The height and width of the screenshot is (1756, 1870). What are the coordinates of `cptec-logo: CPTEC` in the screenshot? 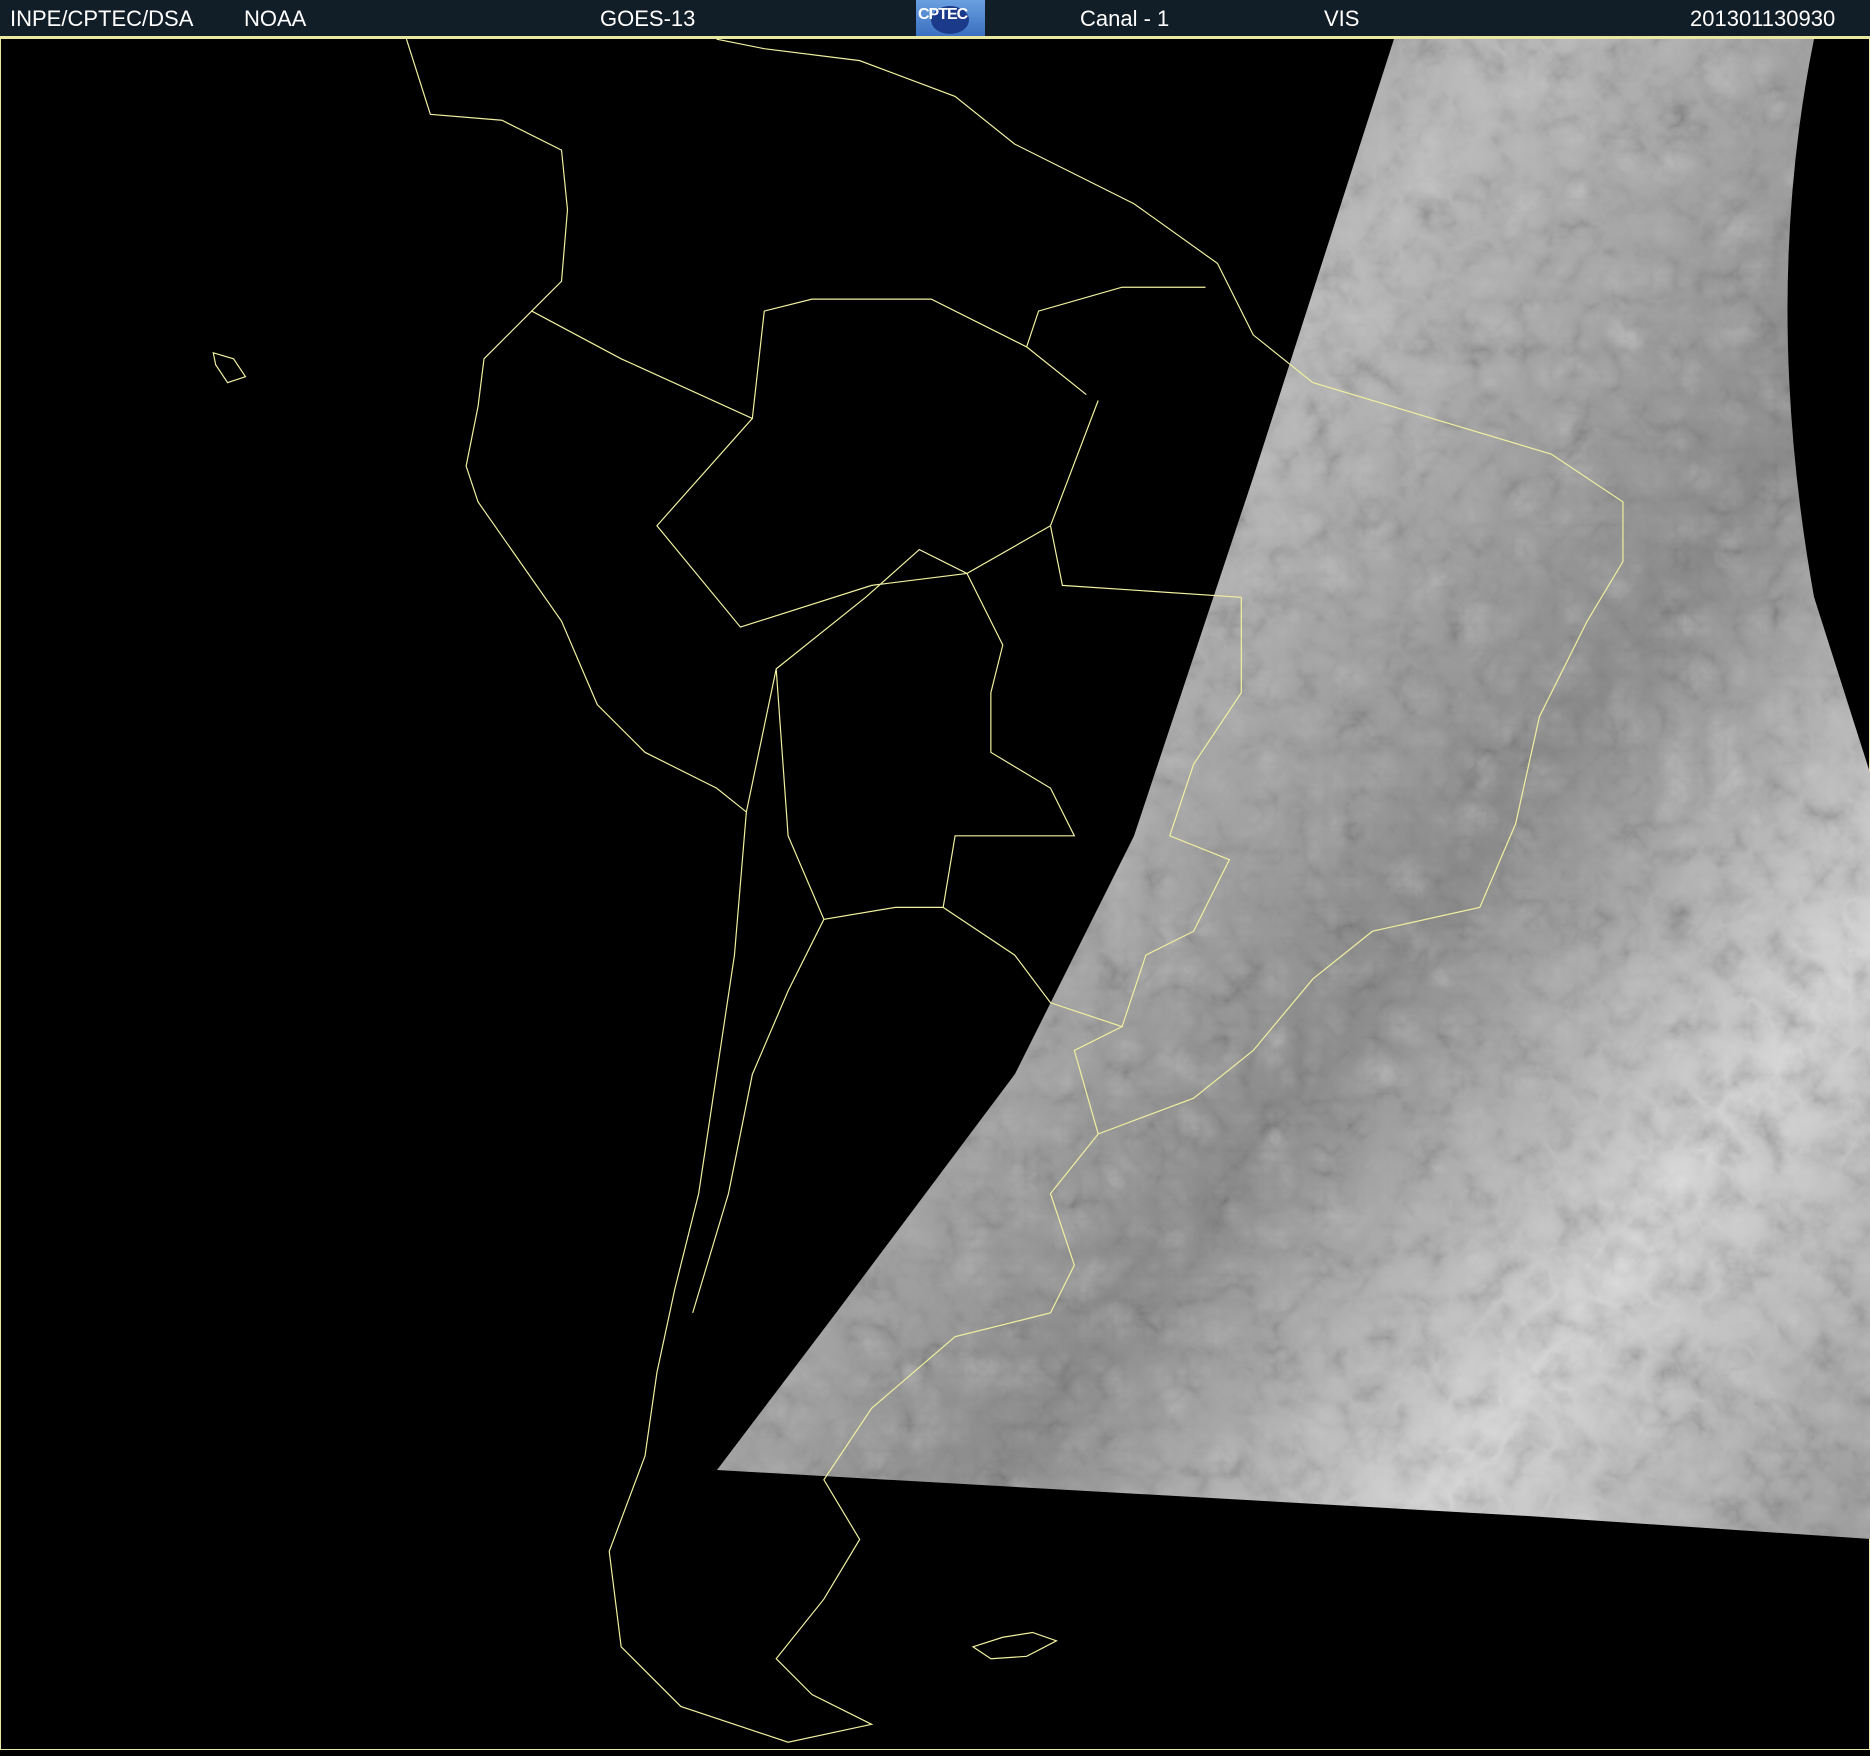 It's located at (950, 18).